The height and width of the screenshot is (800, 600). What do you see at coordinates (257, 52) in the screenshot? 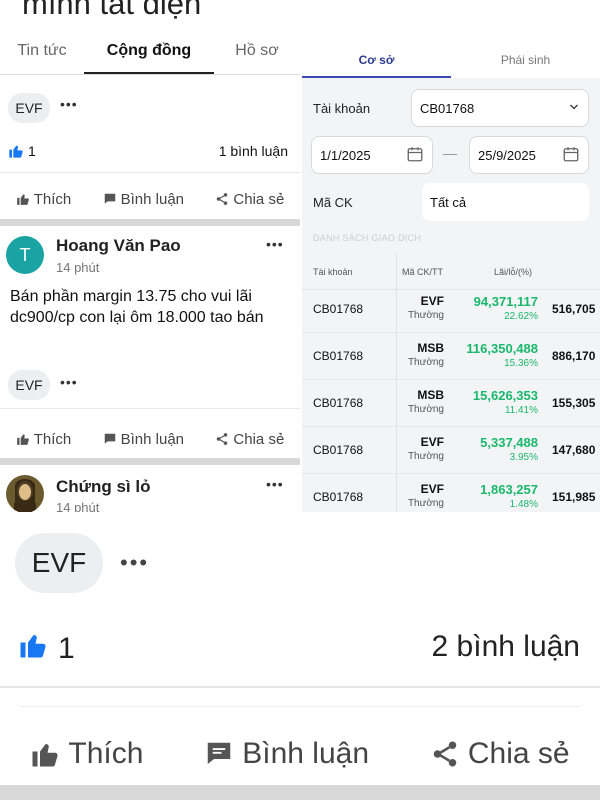
I see `tab-profile: Hồ sơ` at bounding box center [257, 52].